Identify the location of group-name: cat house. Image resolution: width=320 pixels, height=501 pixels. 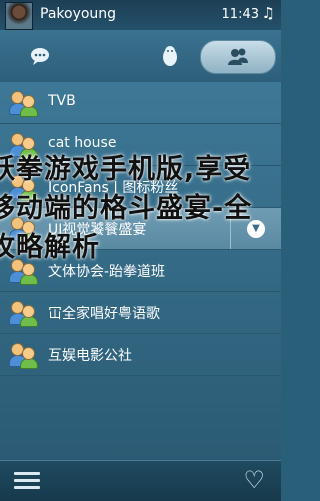
(82, 143).